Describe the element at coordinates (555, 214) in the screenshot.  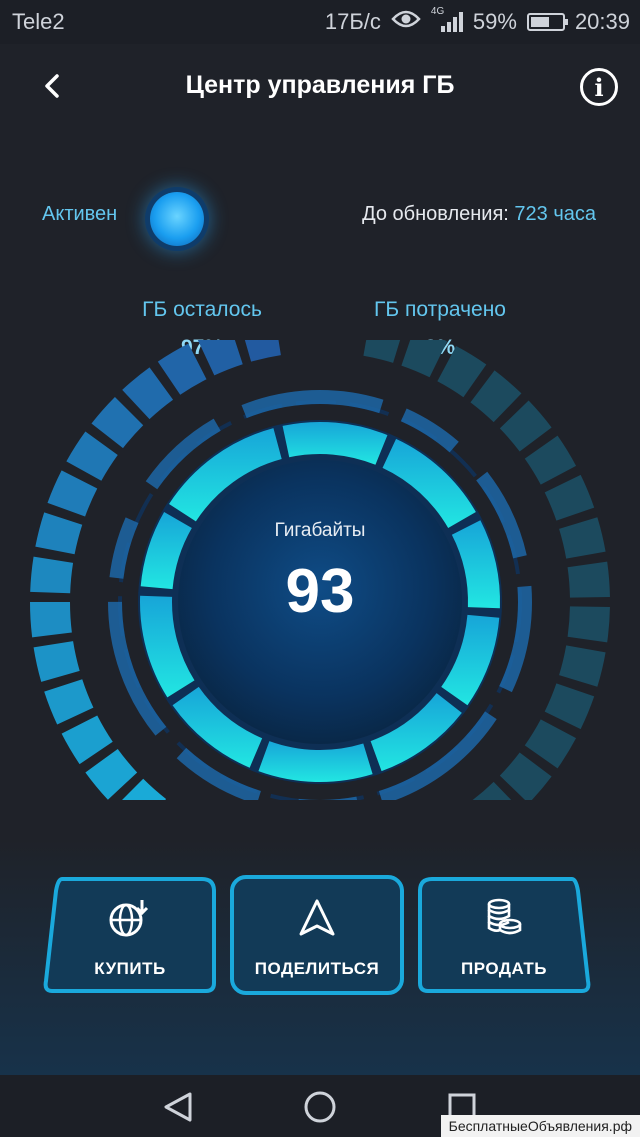
I see `refresh-value: 723 часа` at that location.